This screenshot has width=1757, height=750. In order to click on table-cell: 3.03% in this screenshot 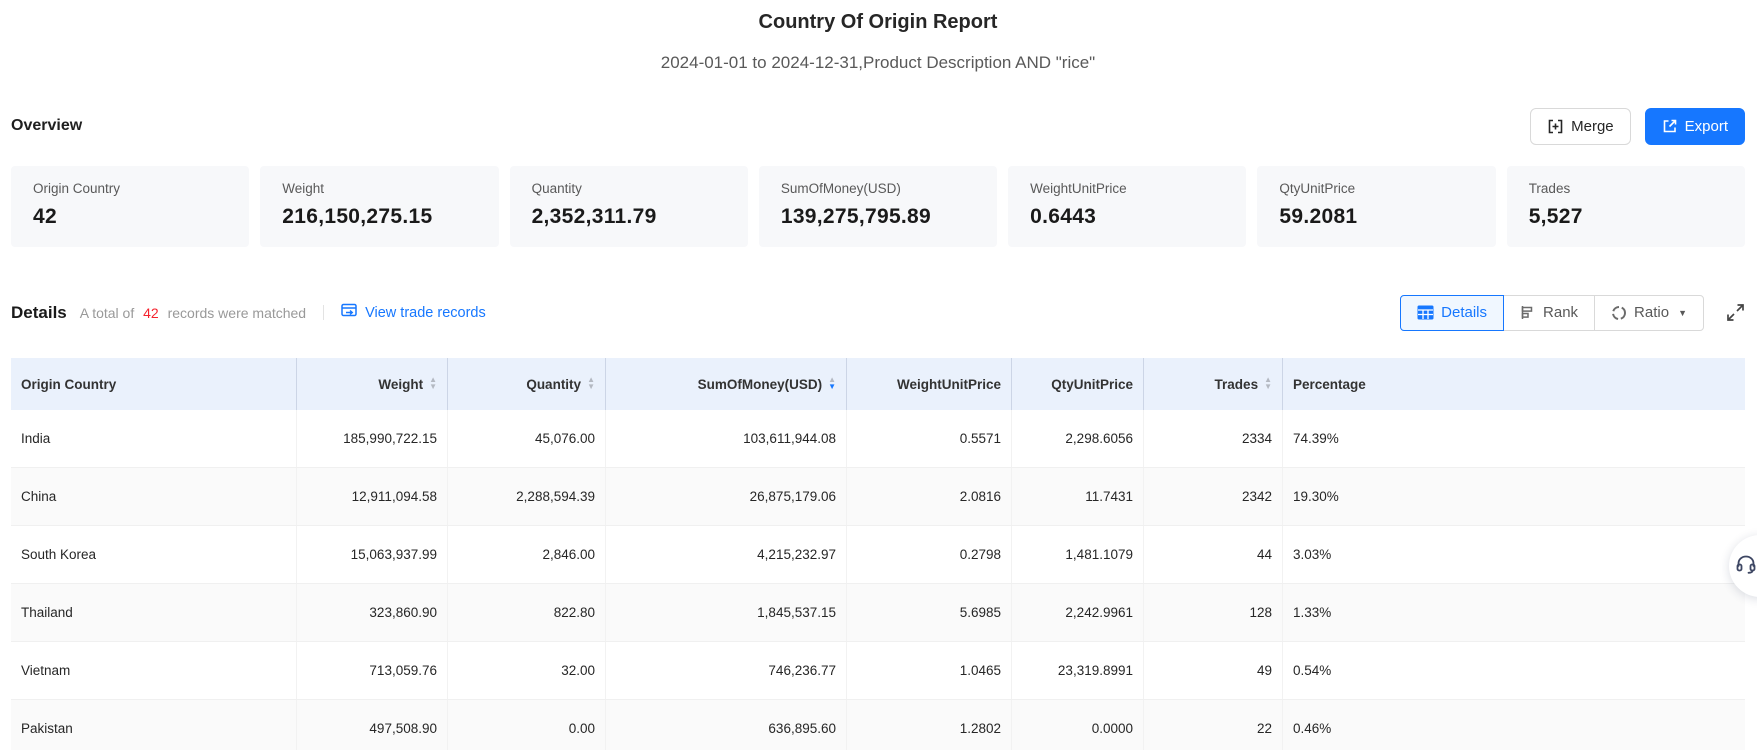, I will do `click(1312, 554)`.